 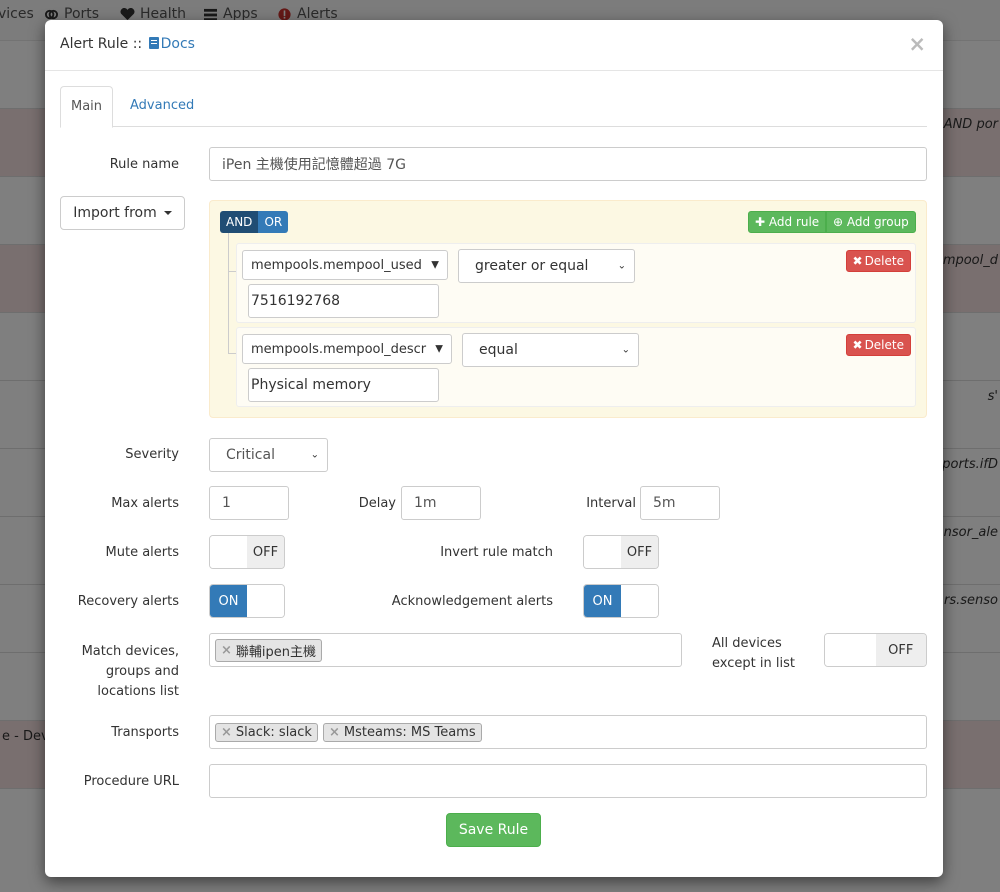 What do you see at coordinates (402, 732) in the screenshot?
I see `transport-tag: × Msteams: MS Teams` at bounding box center [402, 732].